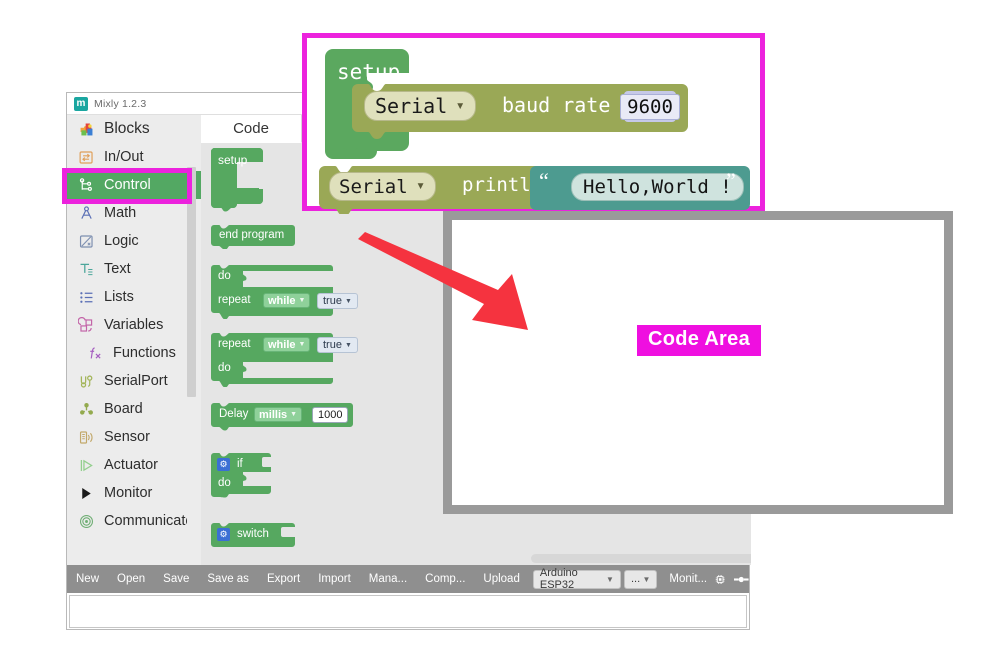  I want to click on logic-icon, so click(86, 241).